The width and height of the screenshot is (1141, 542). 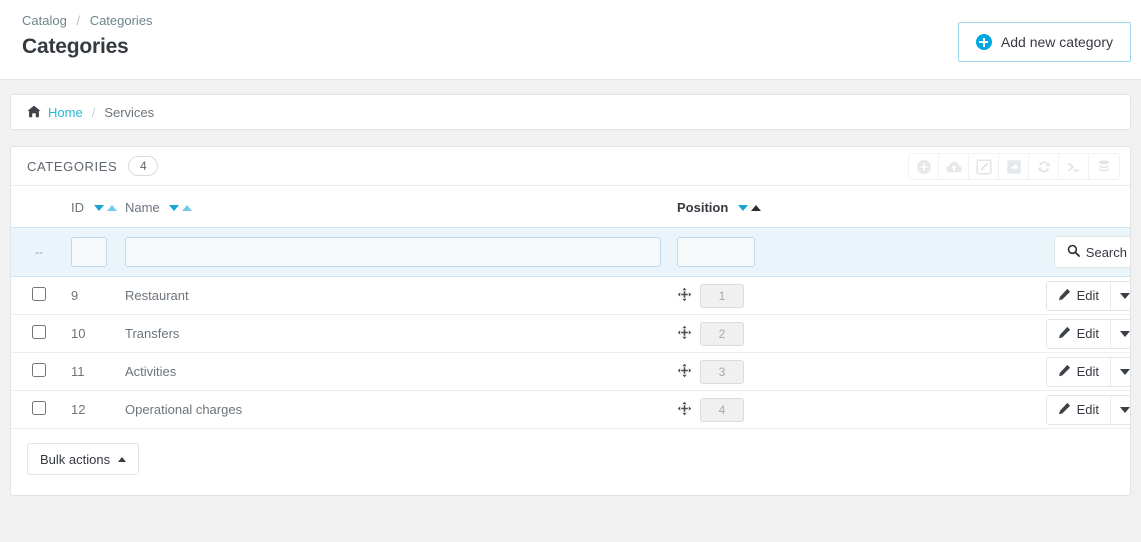 I want to click on database-icon, so click(x=1104, y=166).